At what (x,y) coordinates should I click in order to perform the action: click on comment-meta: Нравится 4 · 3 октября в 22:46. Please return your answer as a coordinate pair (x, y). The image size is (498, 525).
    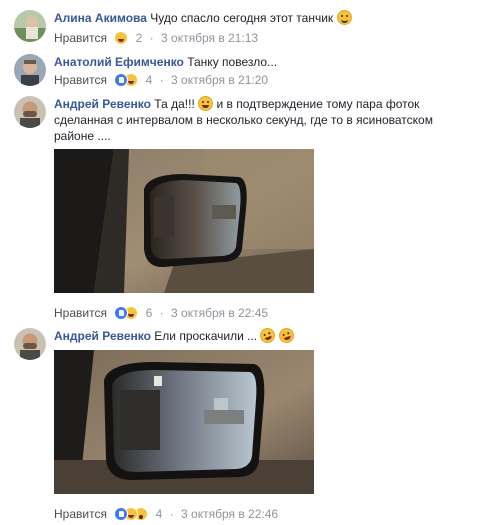
    Looking at the image, I should click on (166, 514).